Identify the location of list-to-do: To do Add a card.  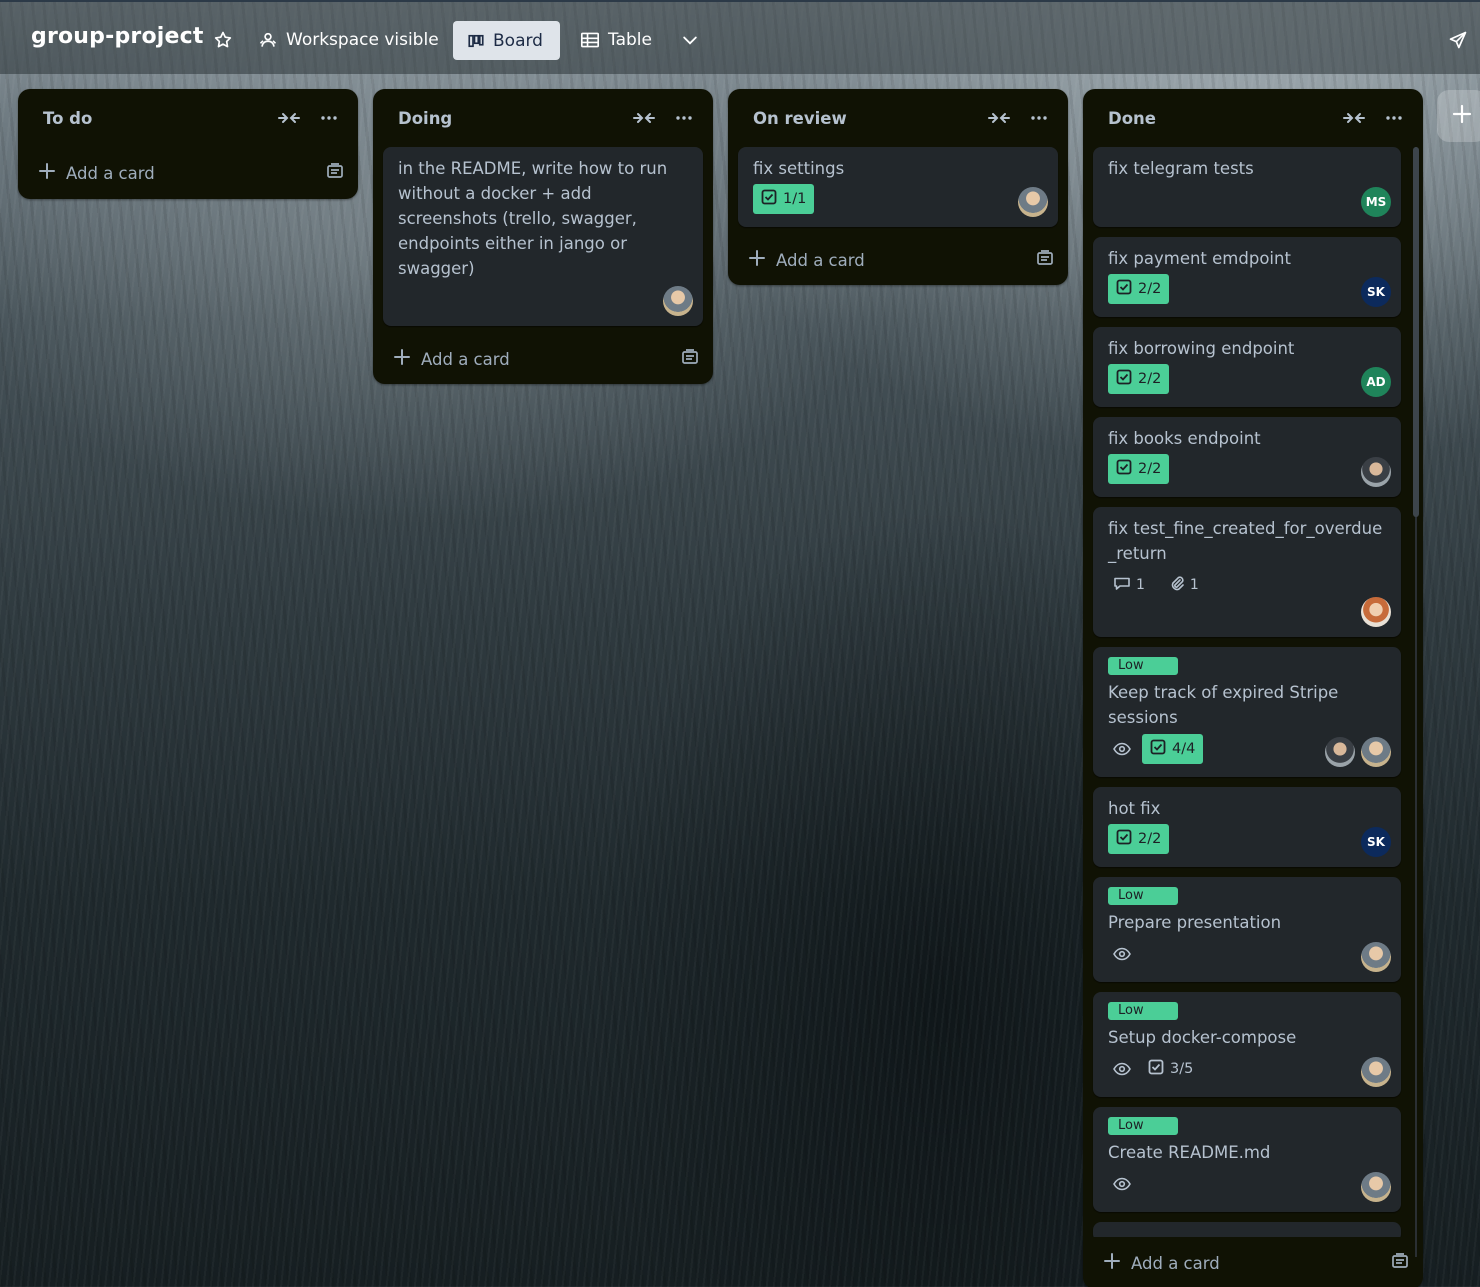
(188, 144).